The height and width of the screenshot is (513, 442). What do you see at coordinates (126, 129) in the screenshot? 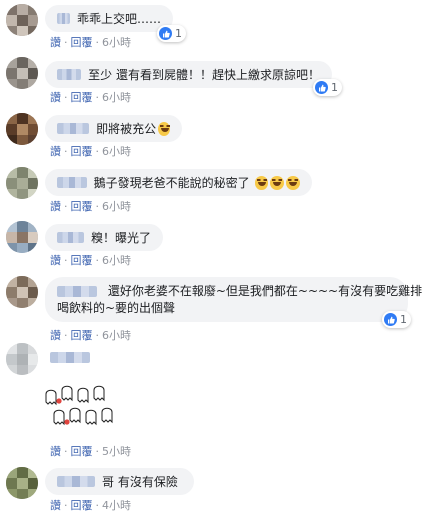
I see `comment-text: 即將被充公` at bounding box center [126, 129].